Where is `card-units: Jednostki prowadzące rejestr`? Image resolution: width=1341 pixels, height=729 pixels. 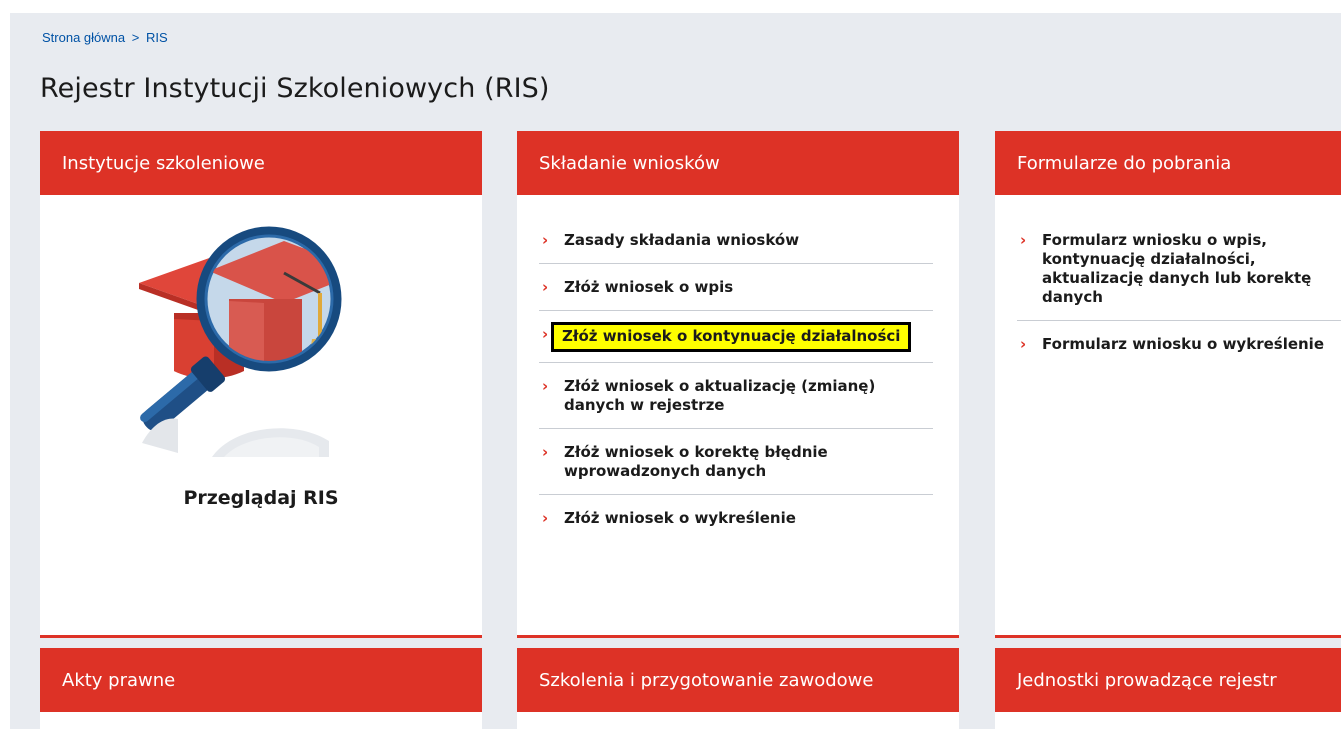 card-units: Jednostki prowadzące rejestr is located at coordinates (1168, 688).